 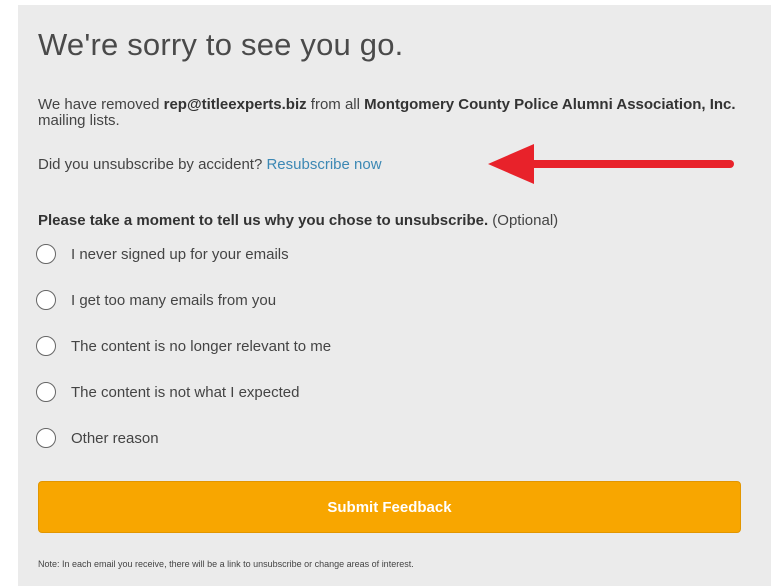 I want to click on reason-option-not-relevant: The content is no longer relevant to me, so click(x=236, y=346).